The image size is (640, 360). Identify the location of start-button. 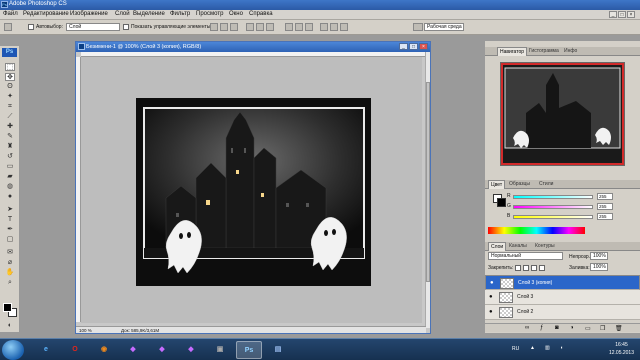
(13, 350).